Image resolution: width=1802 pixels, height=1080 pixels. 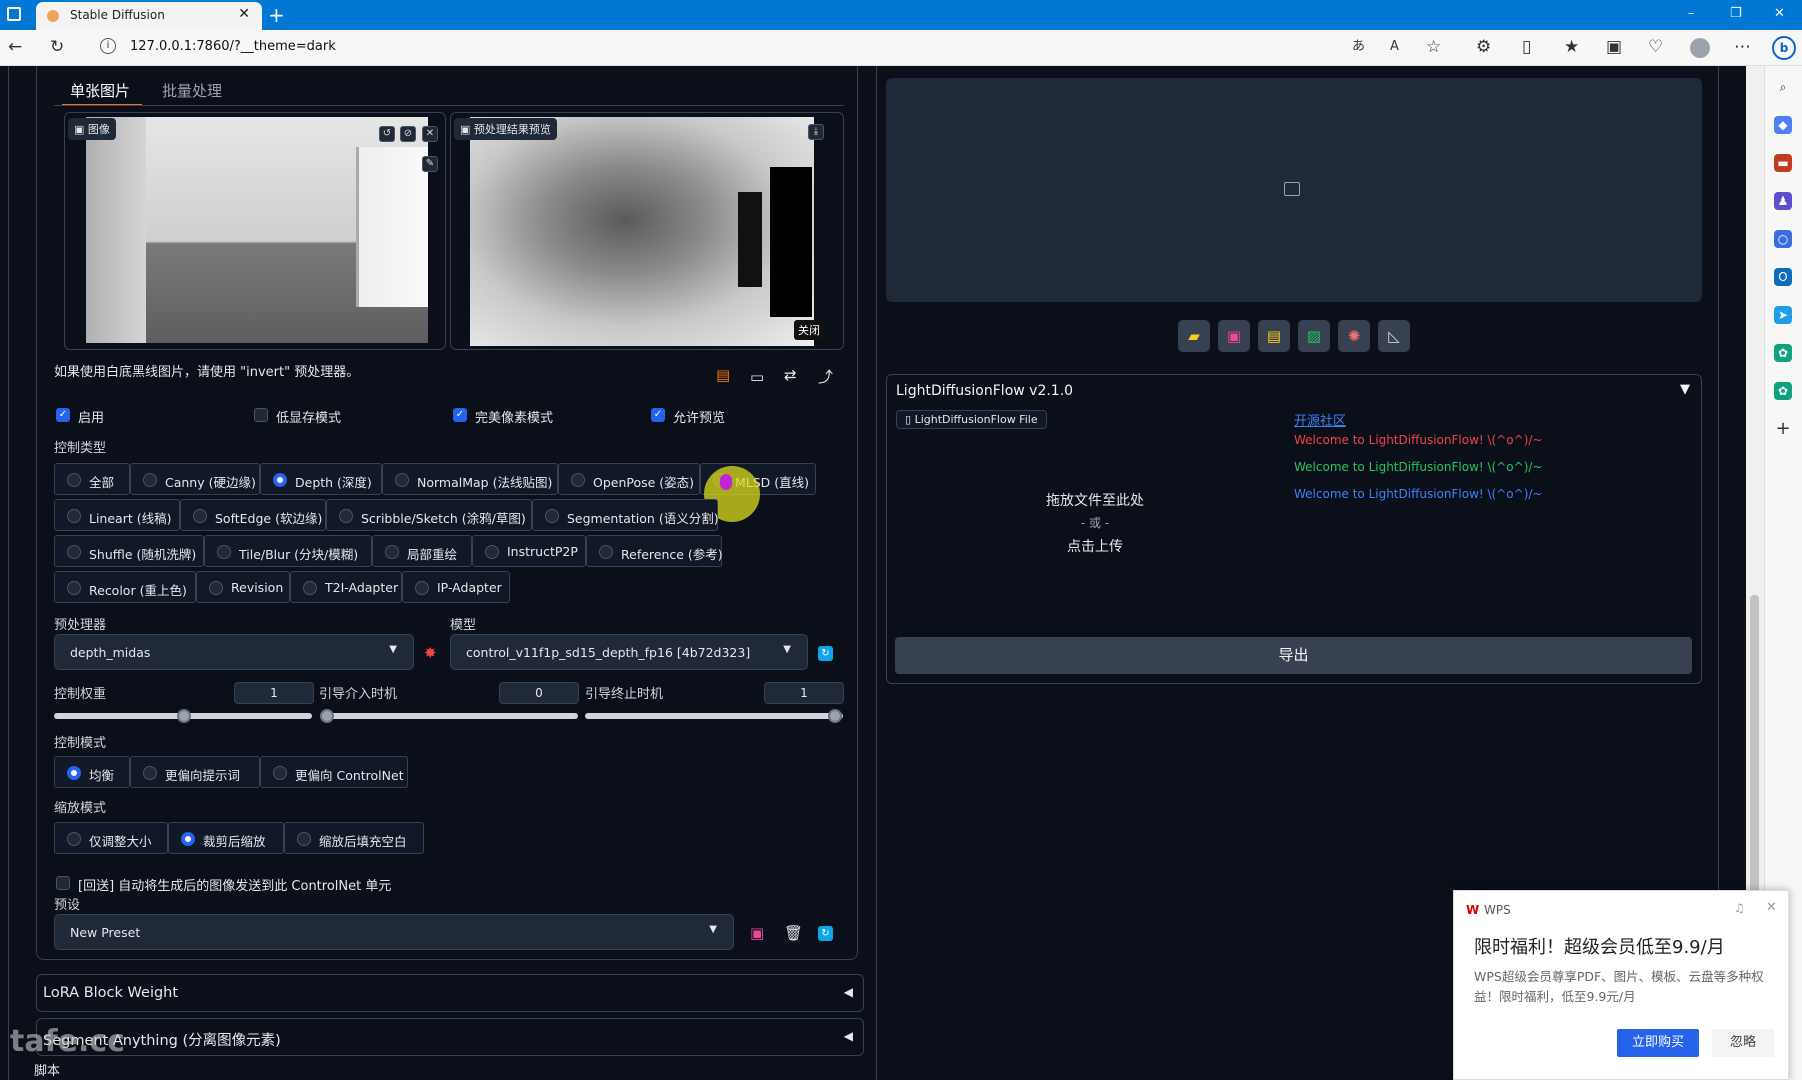 I want to click on more-icon: ⋯, so click(x=1742, y=47).